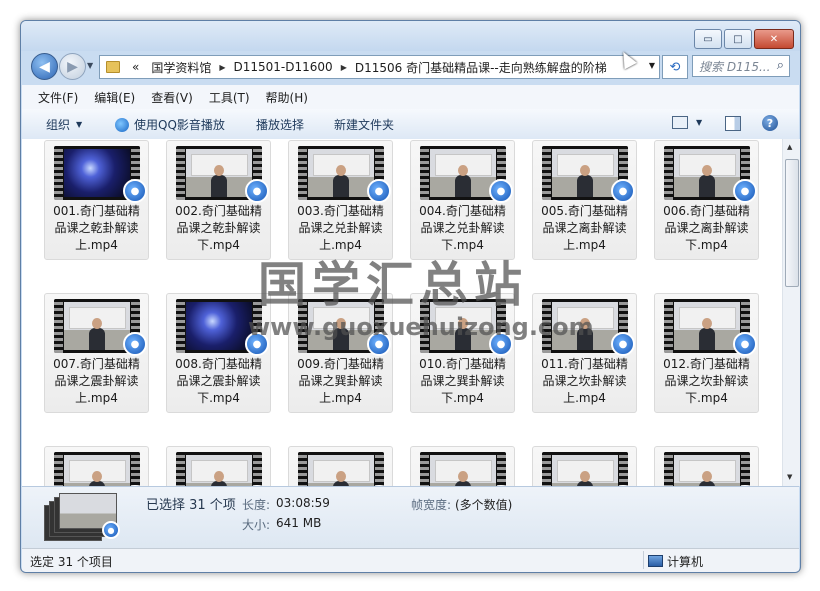 Image resolution: width=820 pixels, height=591 pixels. I want to click on file-name: 007.奇门基础精品课之震卦解读上.mp4, so click(96, 381).